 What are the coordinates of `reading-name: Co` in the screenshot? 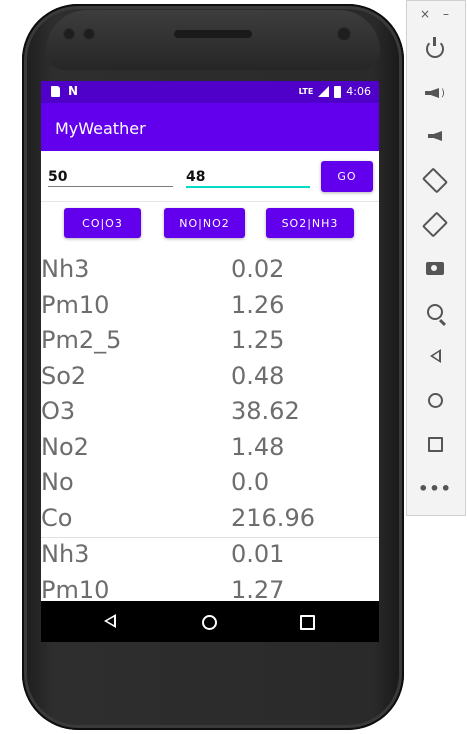 It's located at (57, 517).